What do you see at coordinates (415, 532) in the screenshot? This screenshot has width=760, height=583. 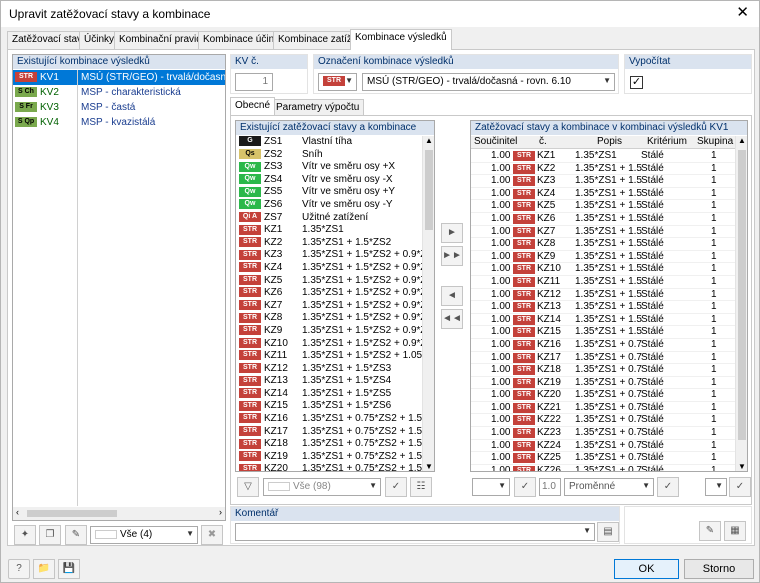 I see `comment-input: ▼` at bounding box center [415, 532].